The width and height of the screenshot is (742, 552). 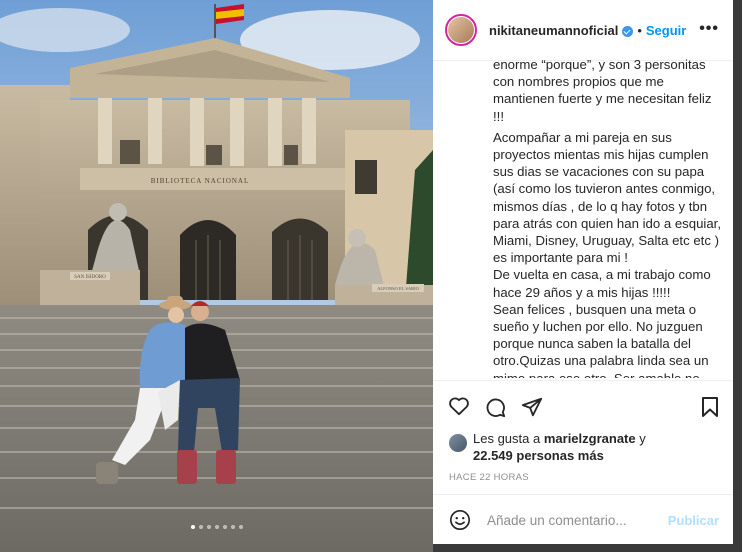 I want to click on post-header: nikitaneumannoficial • Seguir •••, so click(x=583, y=30).